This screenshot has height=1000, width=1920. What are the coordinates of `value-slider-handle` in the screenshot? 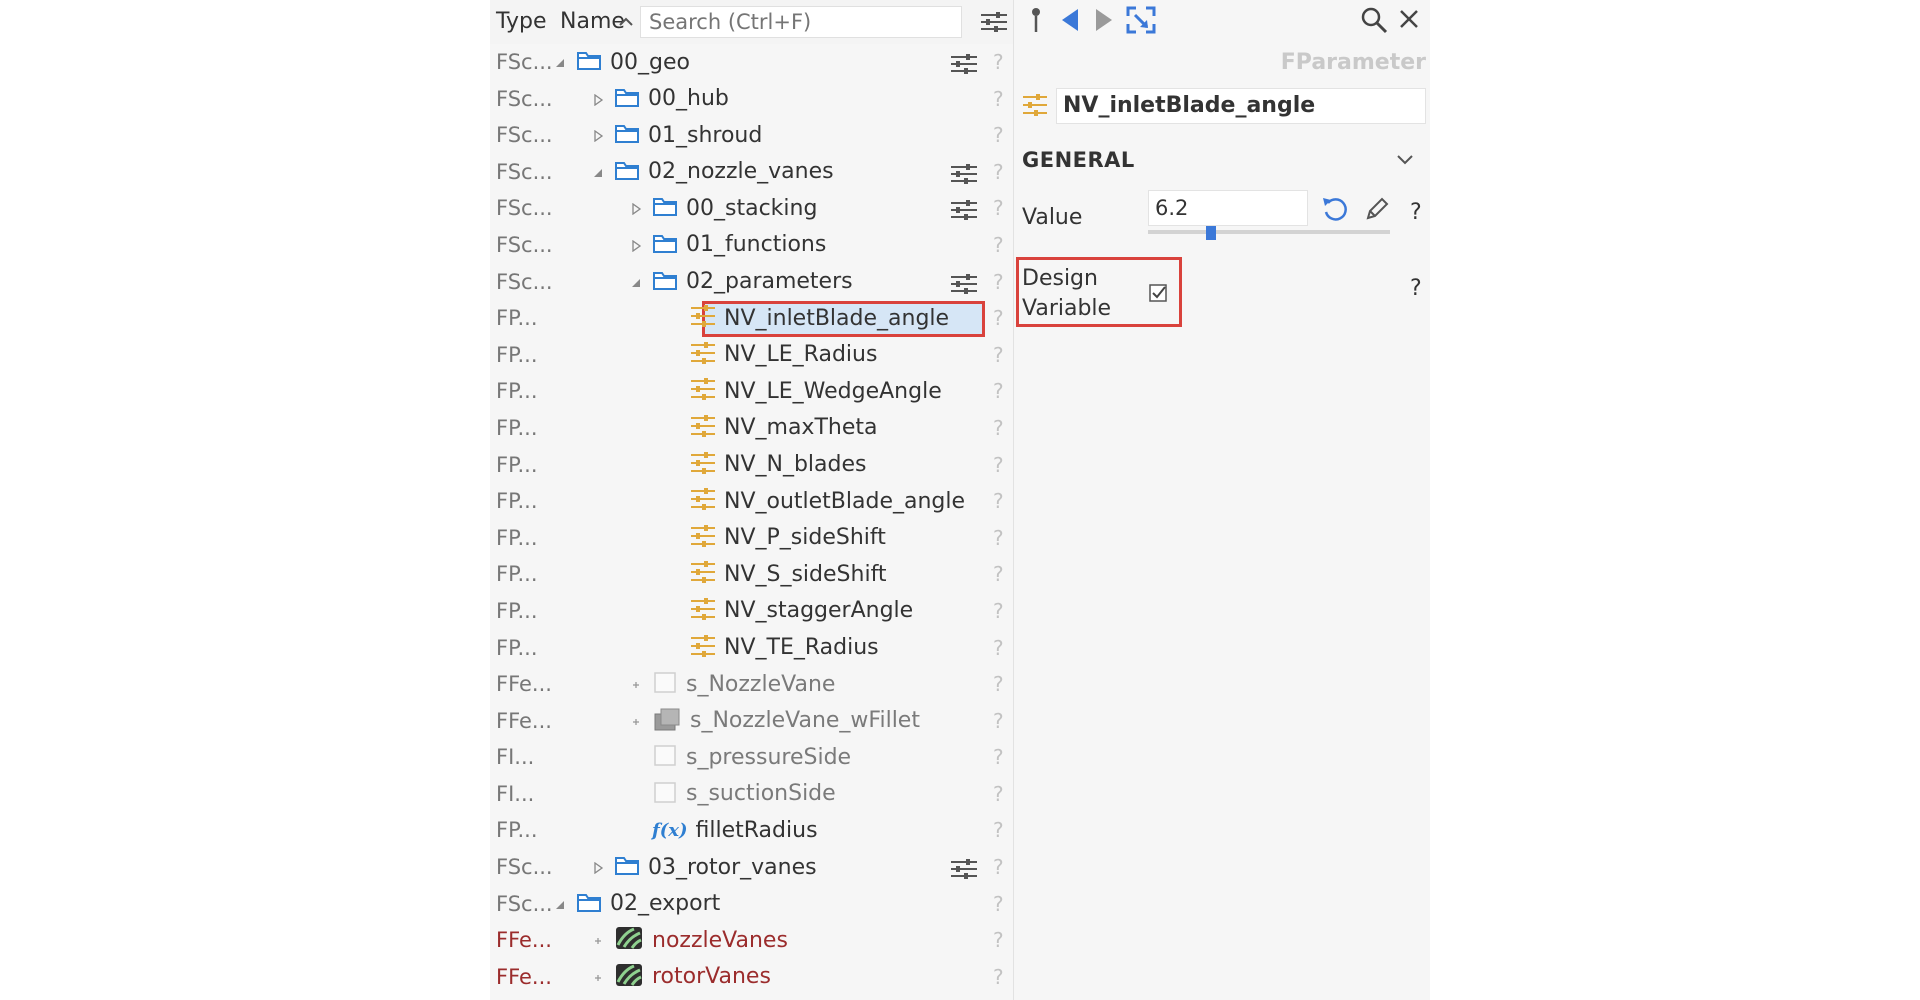 It's located at (1210, 233).